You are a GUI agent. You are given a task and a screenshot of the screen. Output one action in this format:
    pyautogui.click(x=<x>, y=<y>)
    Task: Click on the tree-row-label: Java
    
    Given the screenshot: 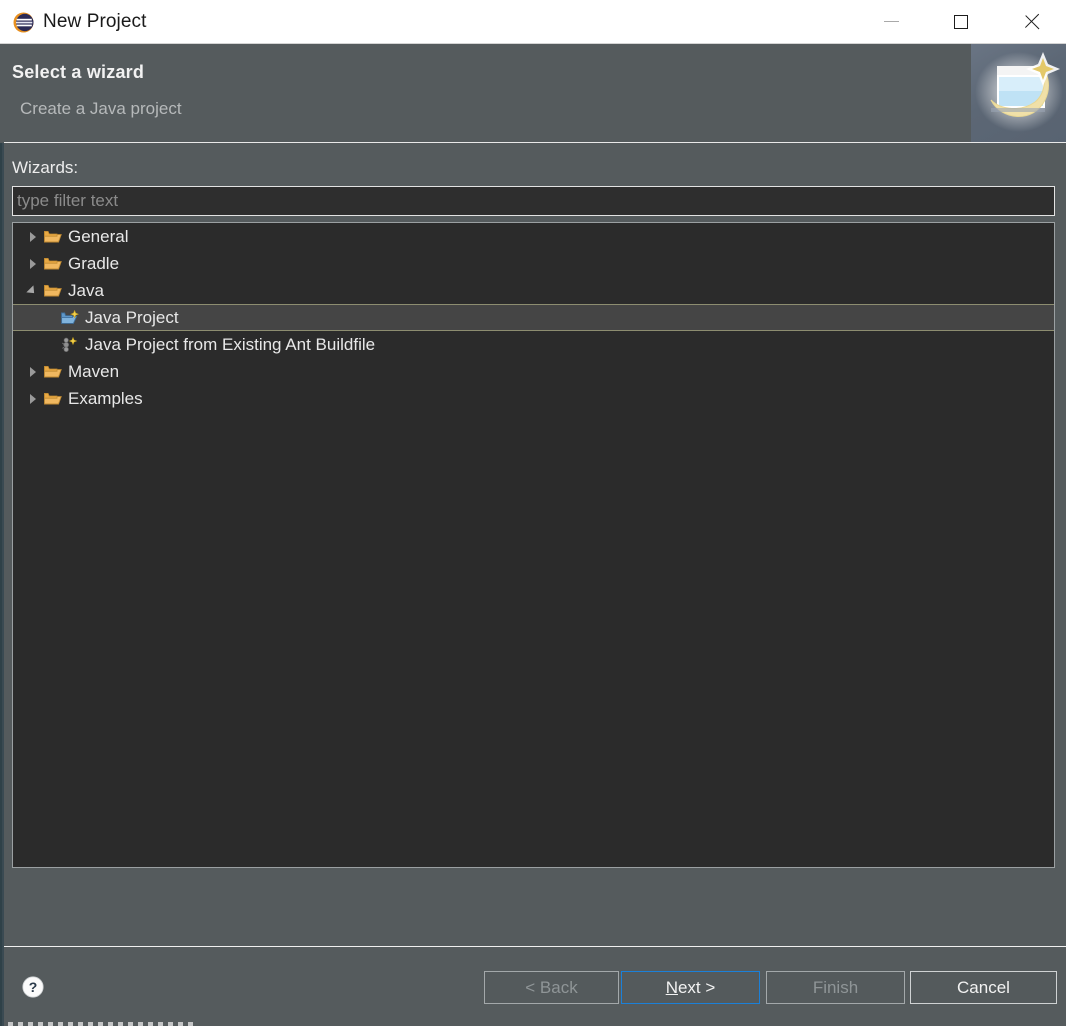 What is the action you would take?
    pyautogui.click(x=86, y=290)
    